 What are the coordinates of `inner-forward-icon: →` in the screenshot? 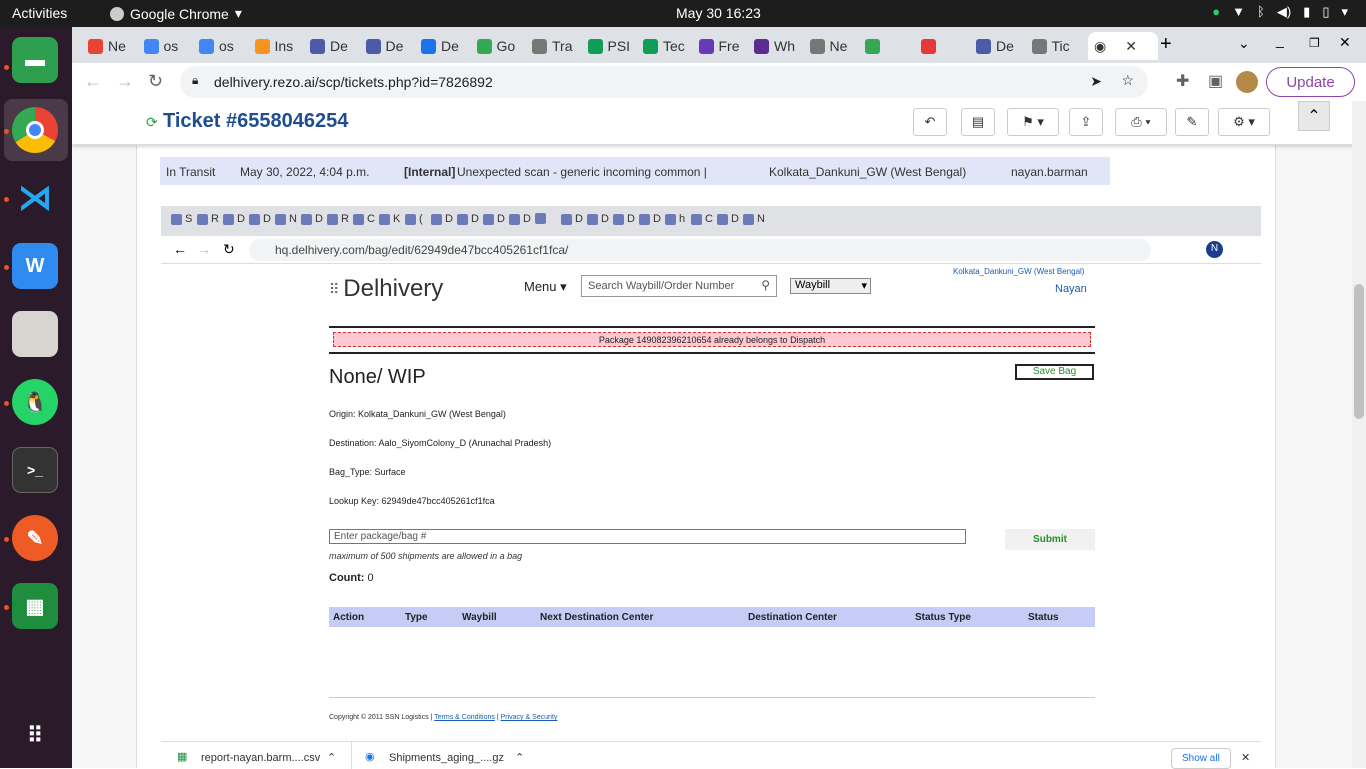 It's located at (204, 249).